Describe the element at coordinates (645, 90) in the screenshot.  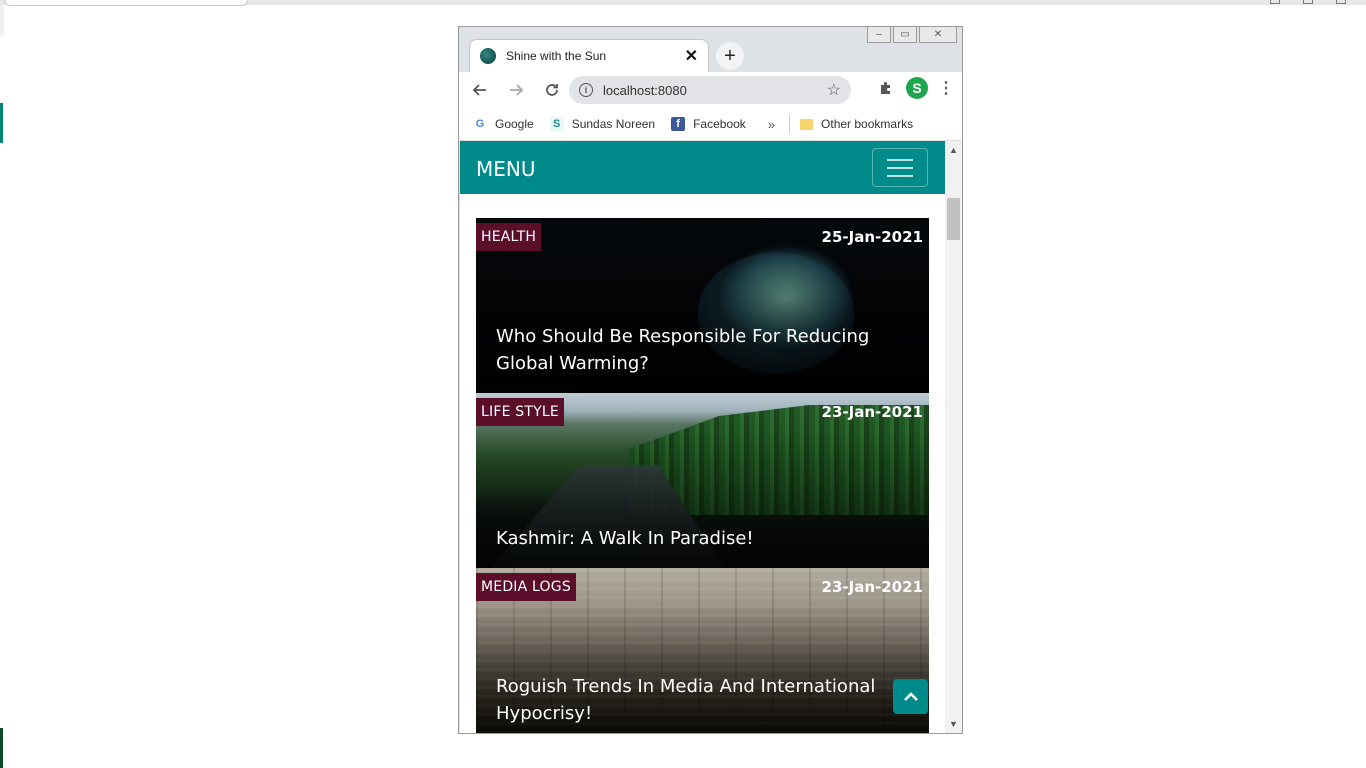
I see `url-text: localhost:8080` at that location.